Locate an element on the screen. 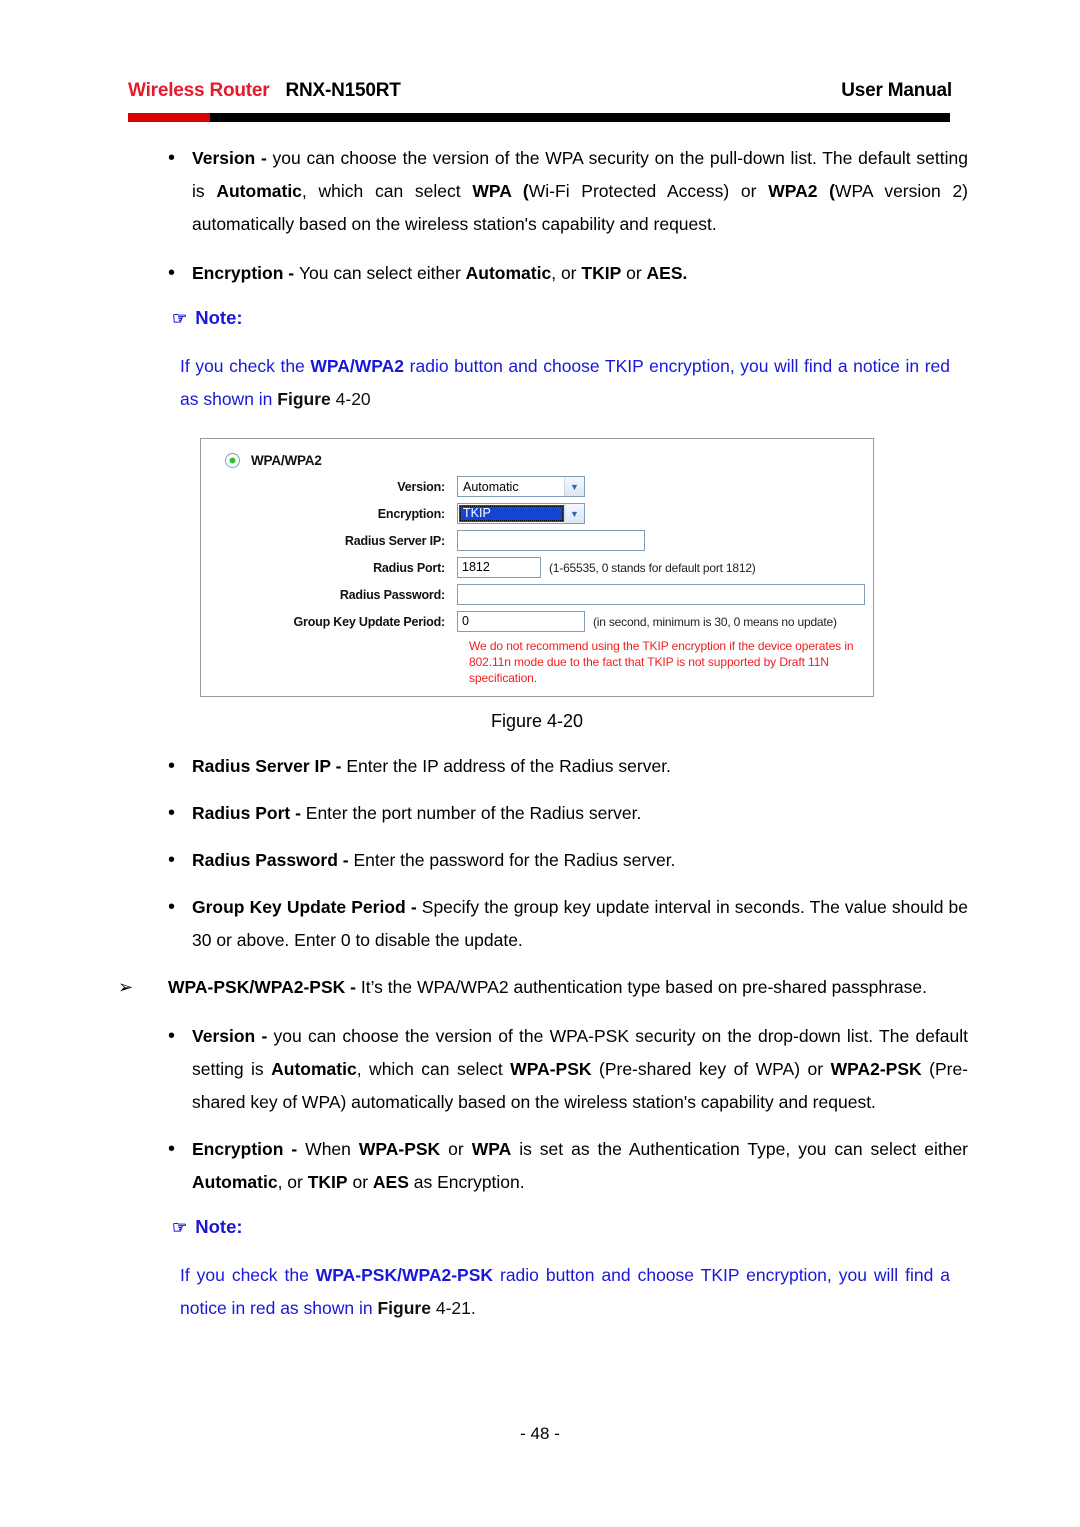  version-dropdown: Automatic ▼ is located at coordinates (521, 486).